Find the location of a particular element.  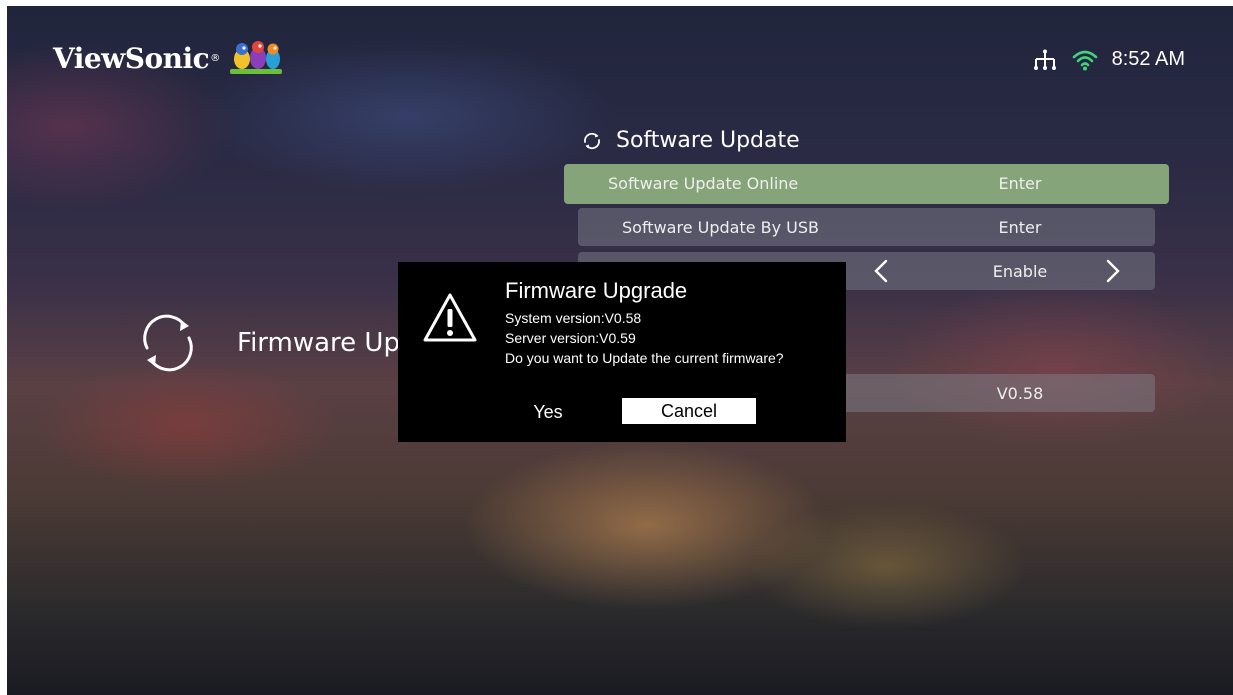

ethernet-icon is located at coordinates (1044, 59).